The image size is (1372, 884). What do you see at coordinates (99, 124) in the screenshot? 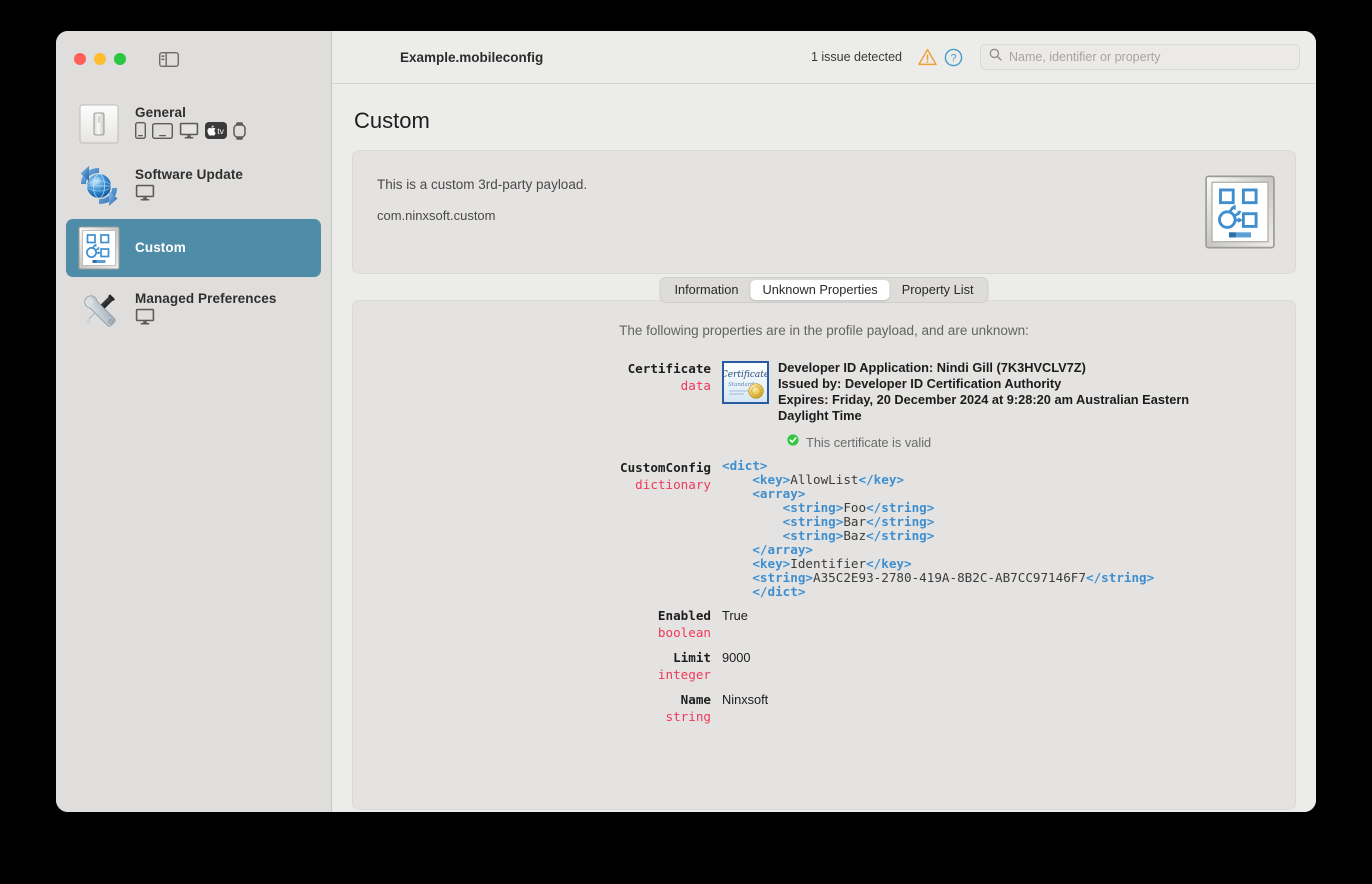
I see `general-switch-icon` at bounding box center [99, 124].